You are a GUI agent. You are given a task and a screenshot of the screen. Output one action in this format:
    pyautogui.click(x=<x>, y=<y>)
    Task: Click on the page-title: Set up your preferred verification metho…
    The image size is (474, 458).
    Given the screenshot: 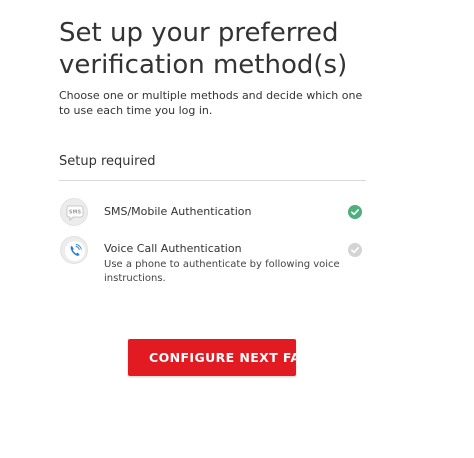 What is the action you would take?
    pyautogui.click(x=203, y=49)
    